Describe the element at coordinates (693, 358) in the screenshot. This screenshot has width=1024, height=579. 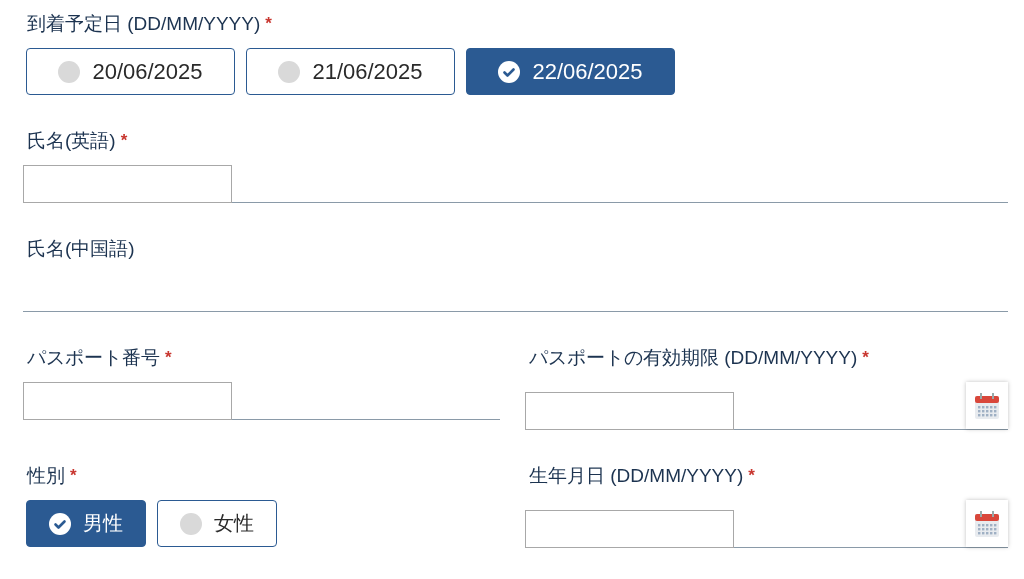
I see `field-label: パスポートの有効期限 (DD/MM/YYYY)` at that location.